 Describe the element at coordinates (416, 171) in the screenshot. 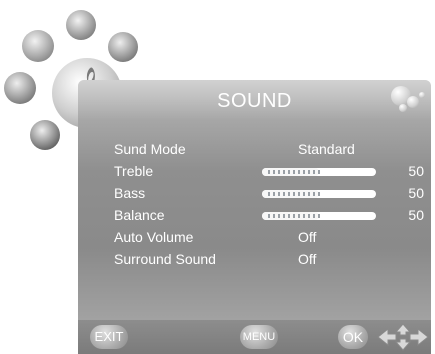

I see `treble-value: 50` at that location.